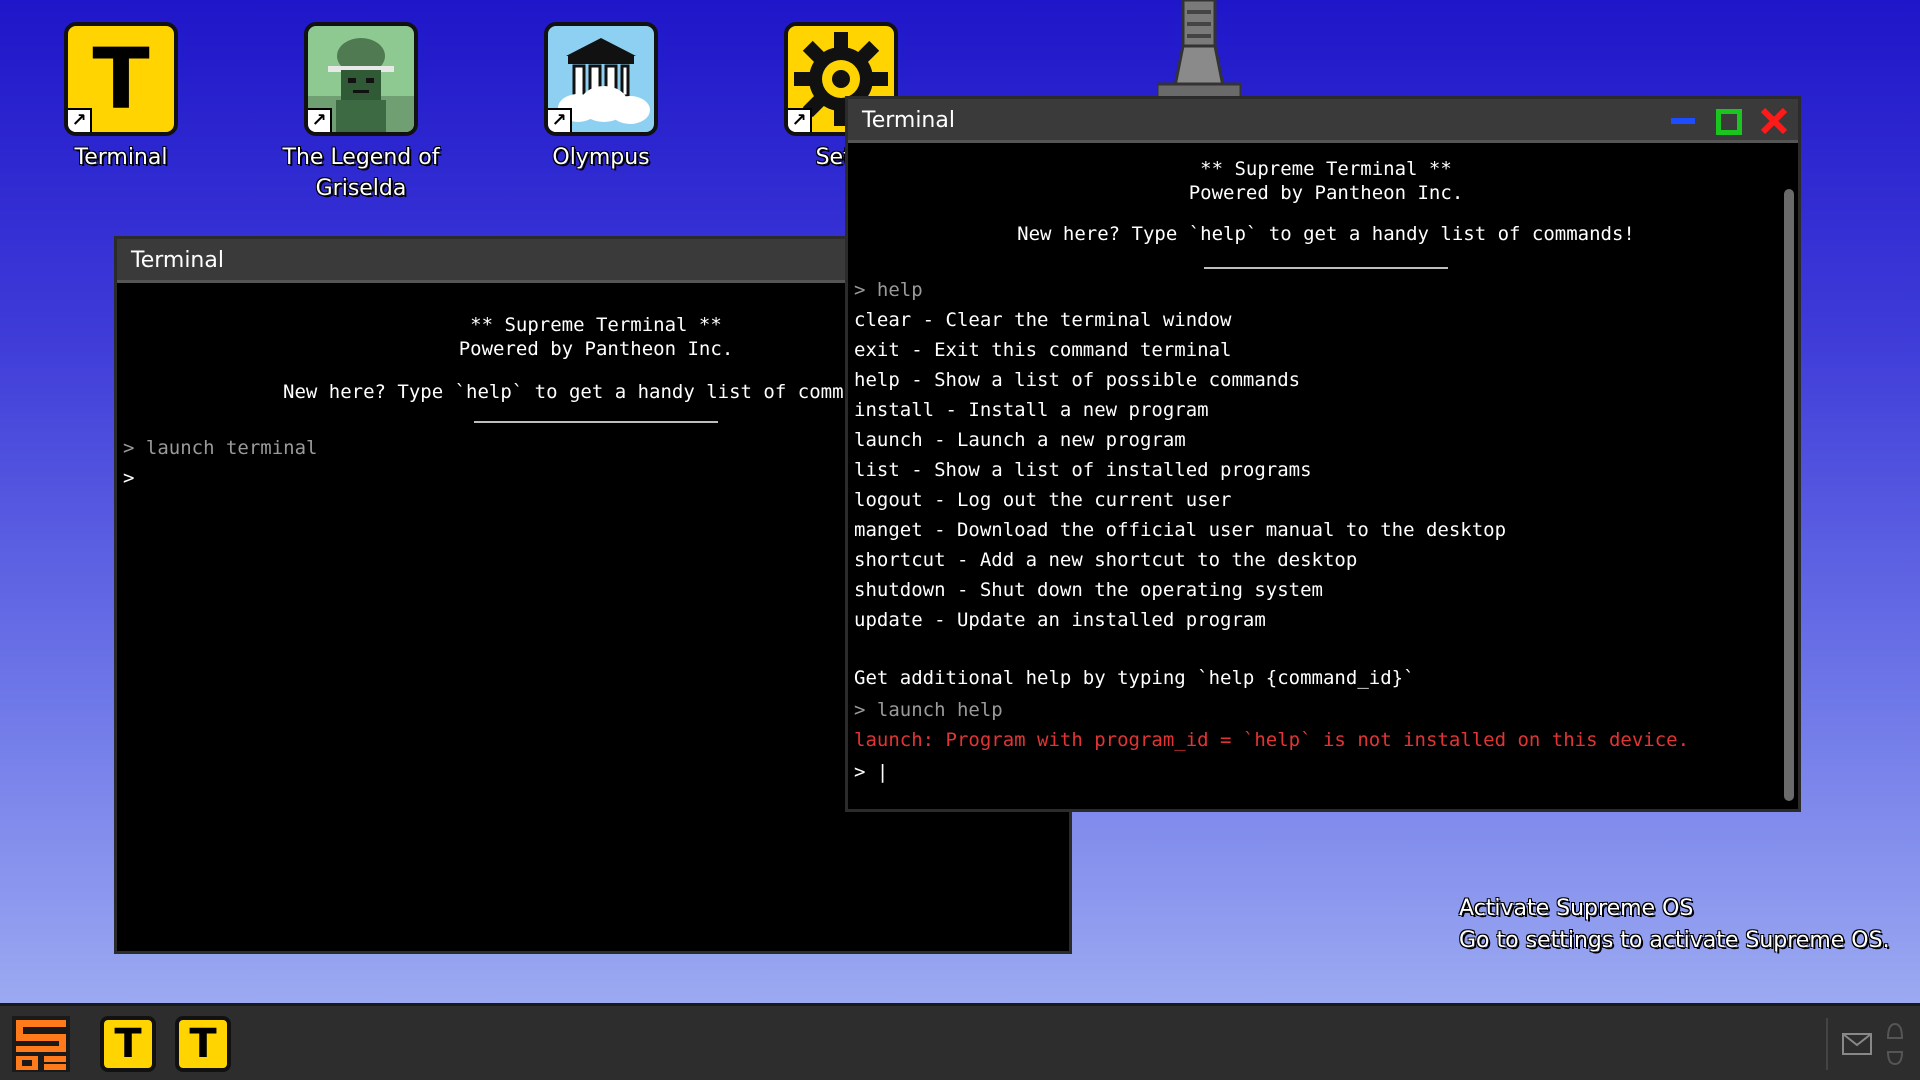 The width and height of the screenshot is (1920, 1080). What do you see at coordinates (1326, 169) in the screenshot?
I see `banner-title: ** Supreme Terminal **` at bounding box center [1326, 169].